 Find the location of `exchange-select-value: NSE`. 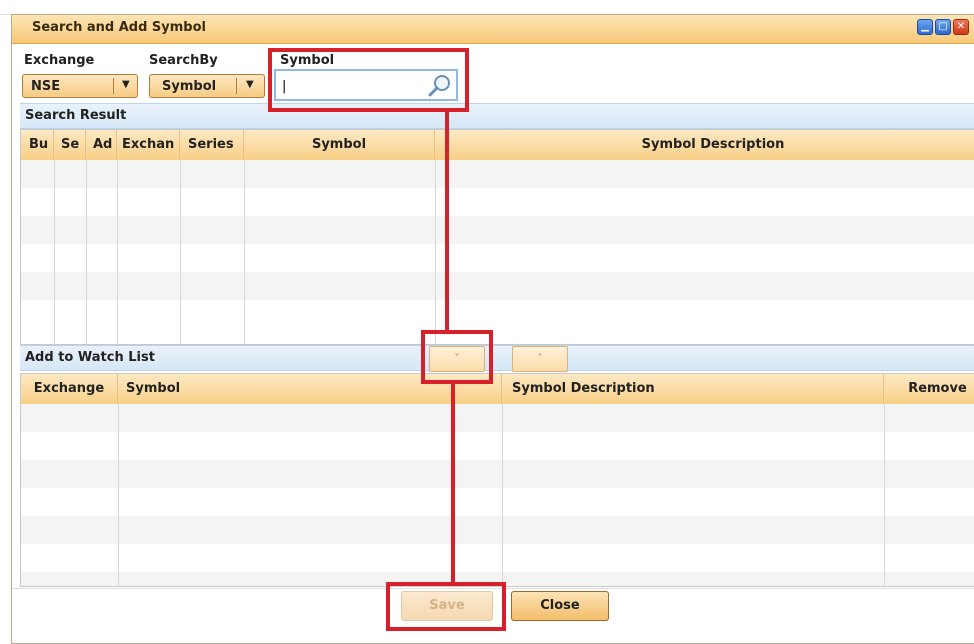

exchange-select-value: NSE is located at coordinates (46, 86).